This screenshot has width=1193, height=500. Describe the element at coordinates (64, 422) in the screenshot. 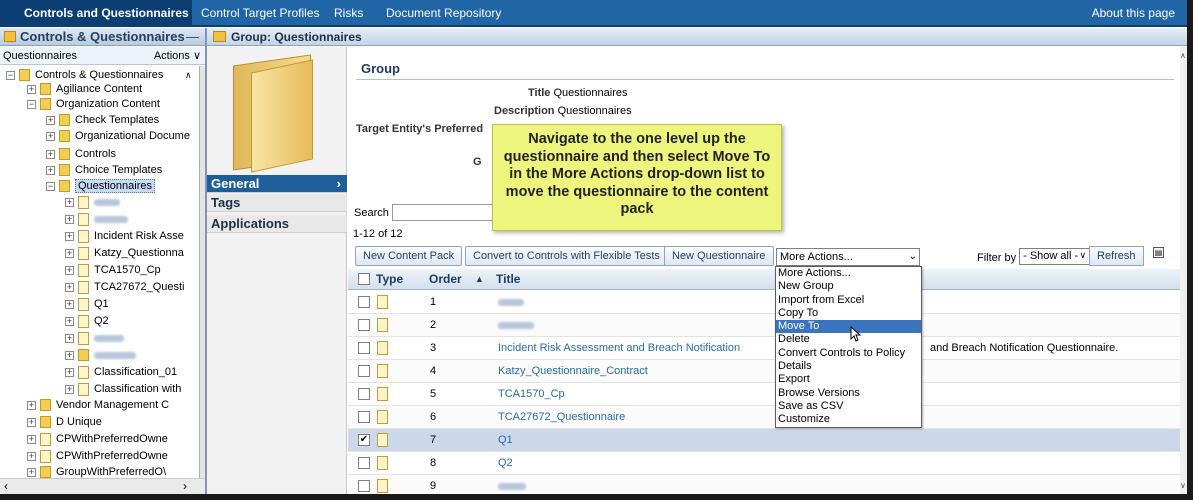

I see `tree-node-d-unique: + D Unique` at that location.